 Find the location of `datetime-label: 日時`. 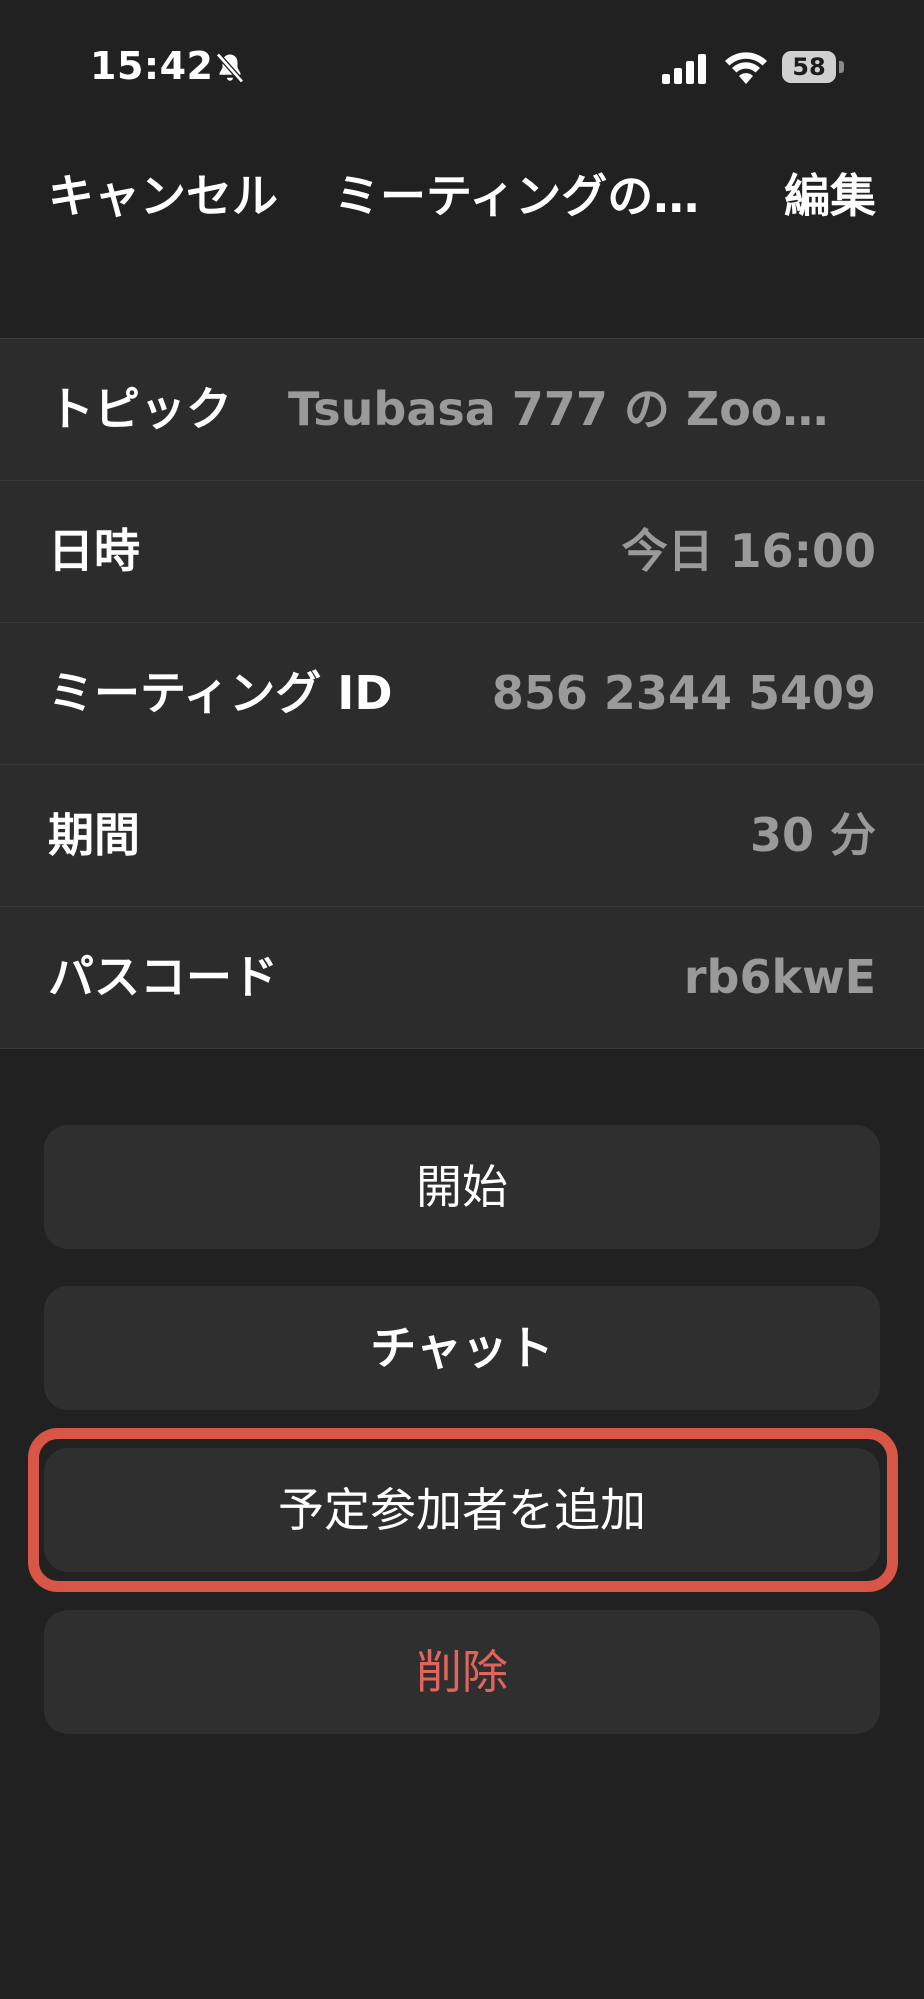

datetime-label: 日時 is located at coordinates (94, 551).